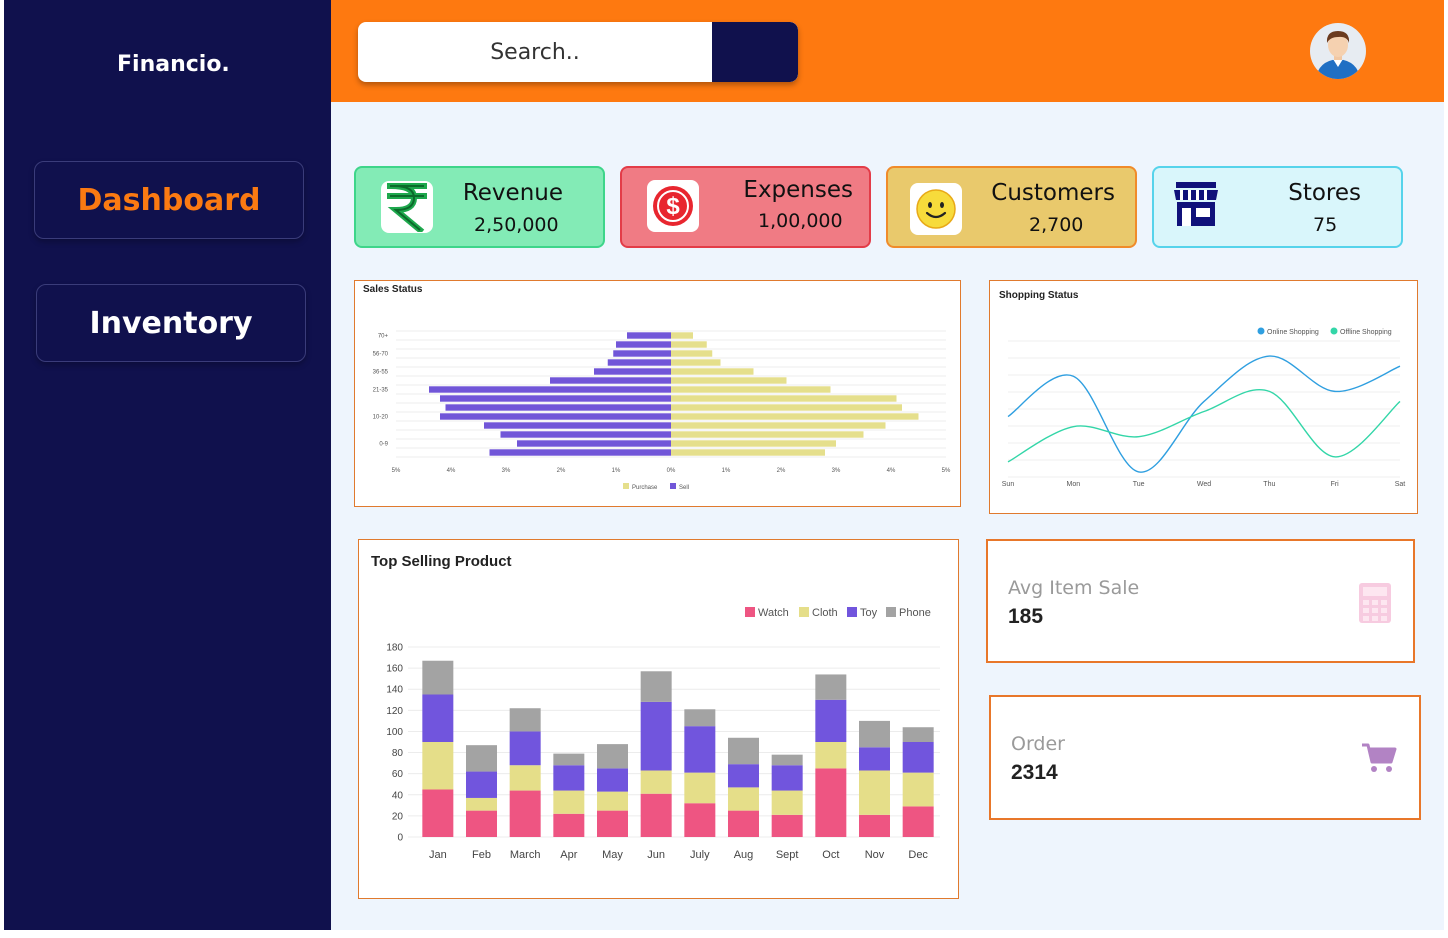  What do you see at coordinates (745, 207) in the screenshot?
I see `expenses-card: $ Expenses 1,00,000` at bounding box center [745, 207].